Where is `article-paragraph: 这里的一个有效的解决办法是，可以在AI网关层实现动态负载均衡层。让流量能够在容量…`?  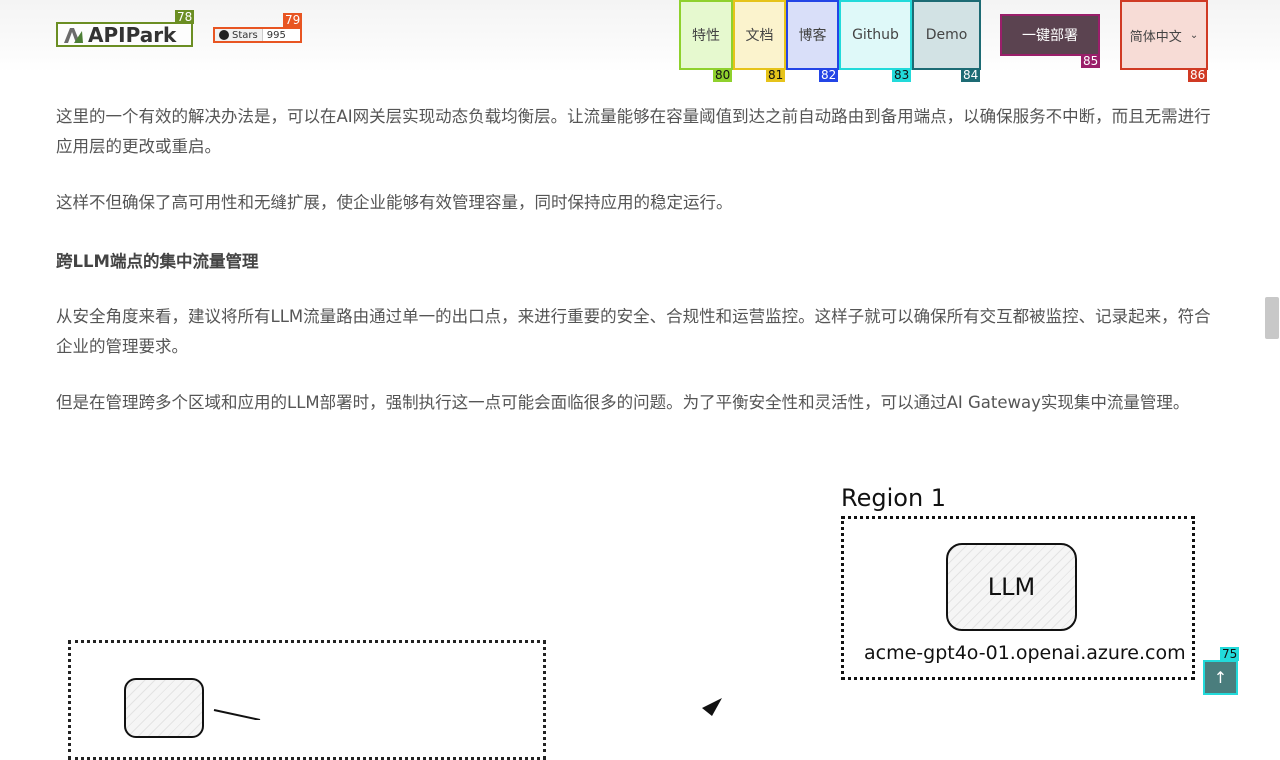
article-paragraph: 这里的一个有效的解决办法是，可以在AI网关层实现动态负载均衡层。让流量能够在容量… is located at coordinates (633, 131).